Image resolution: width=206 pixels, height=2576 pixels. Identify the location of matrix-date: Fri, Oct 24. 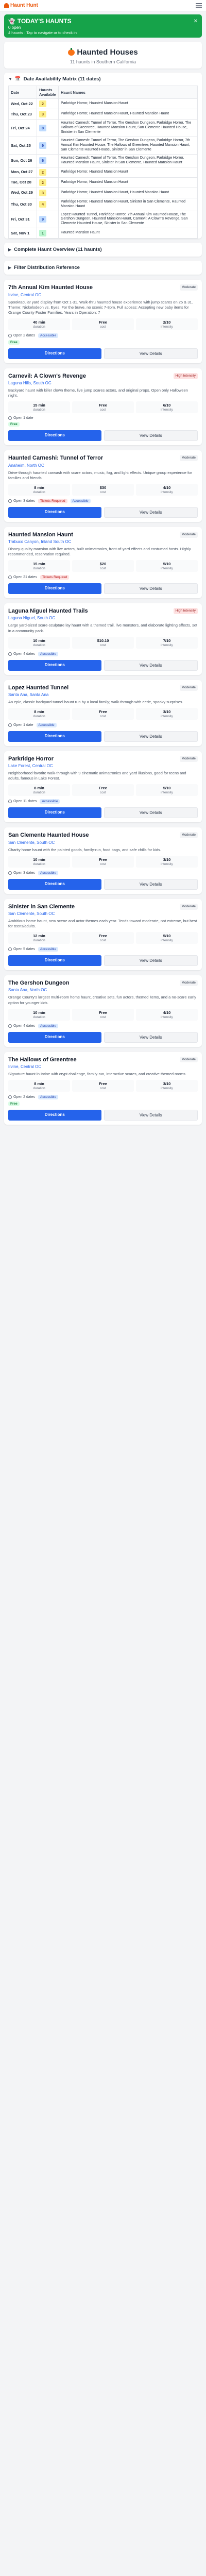
(22, 128).